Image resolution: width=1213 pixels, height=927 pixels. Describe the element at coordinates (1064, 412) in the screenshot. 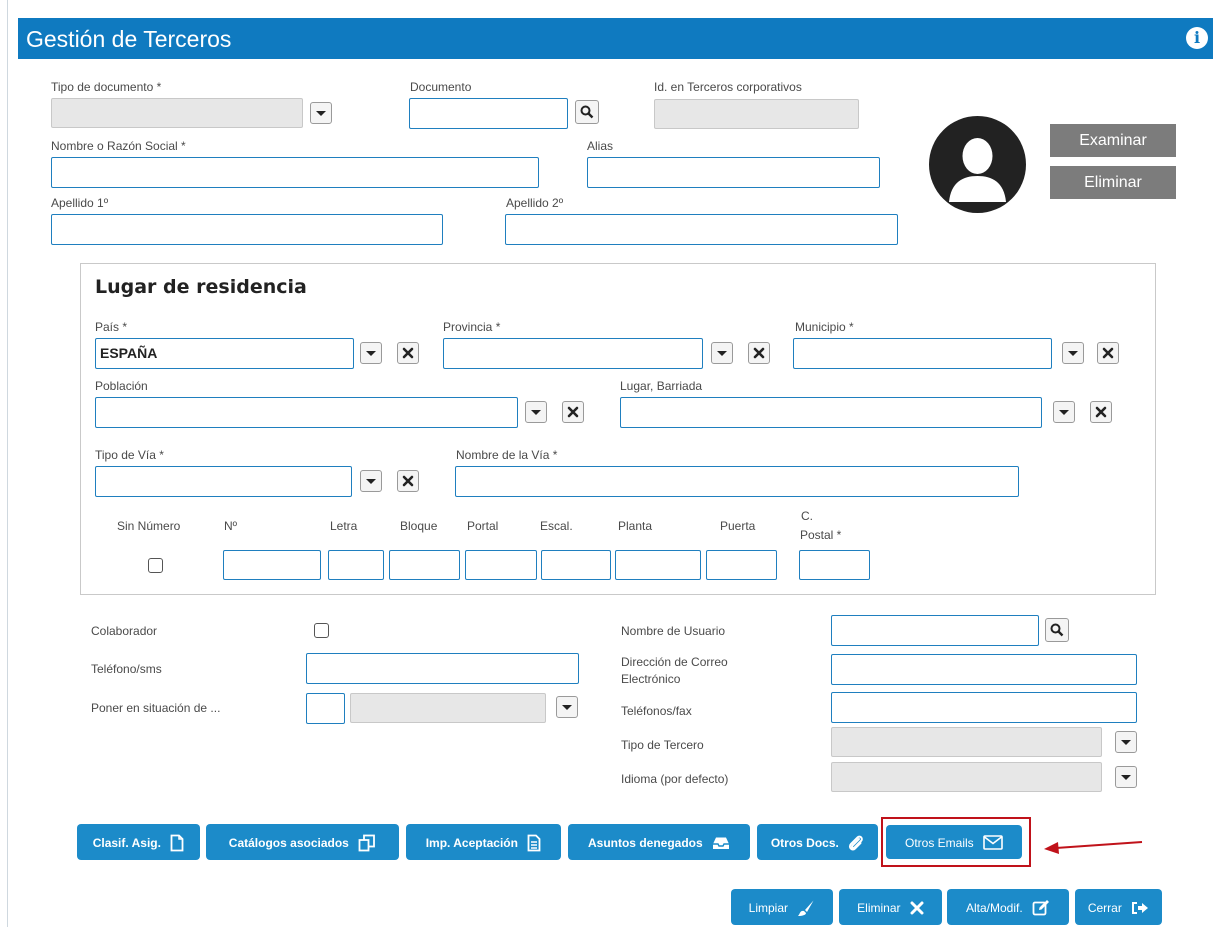

I see `lugar-dropdown-button` at that location.